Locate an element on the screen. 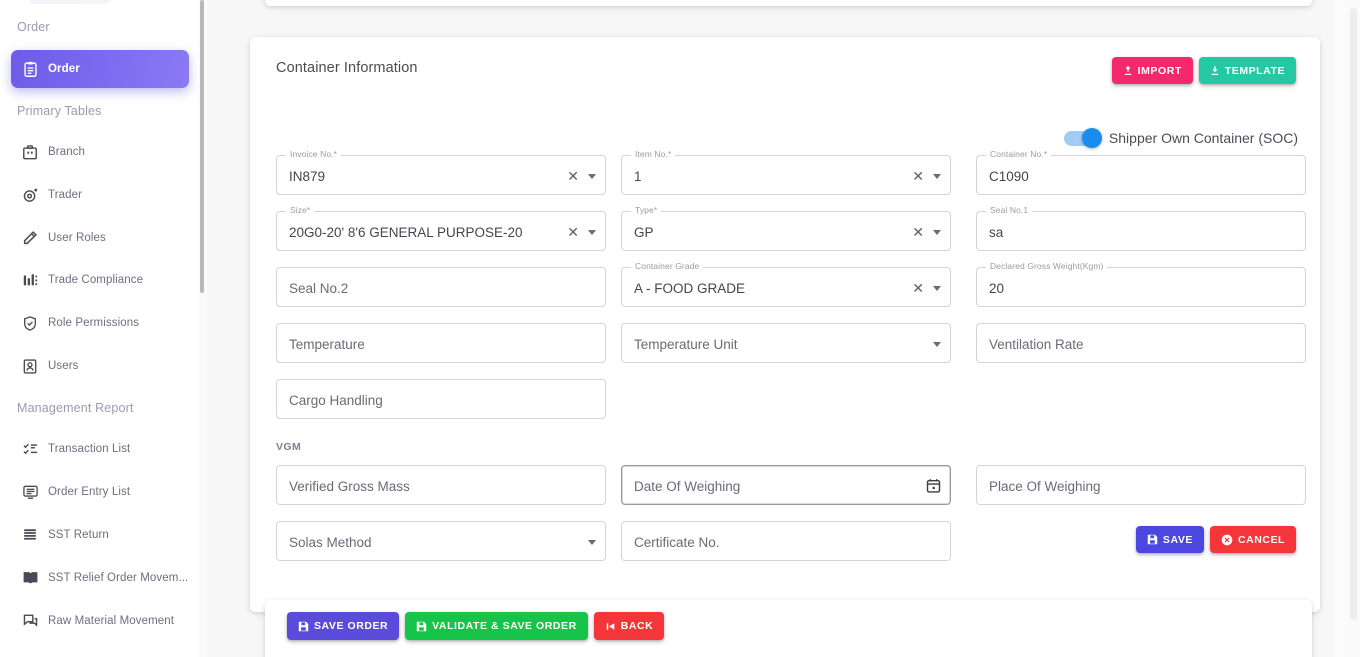 The height and width of the screenshot is (657, 1360). calendar-icon is located at coordinates (933, 486).